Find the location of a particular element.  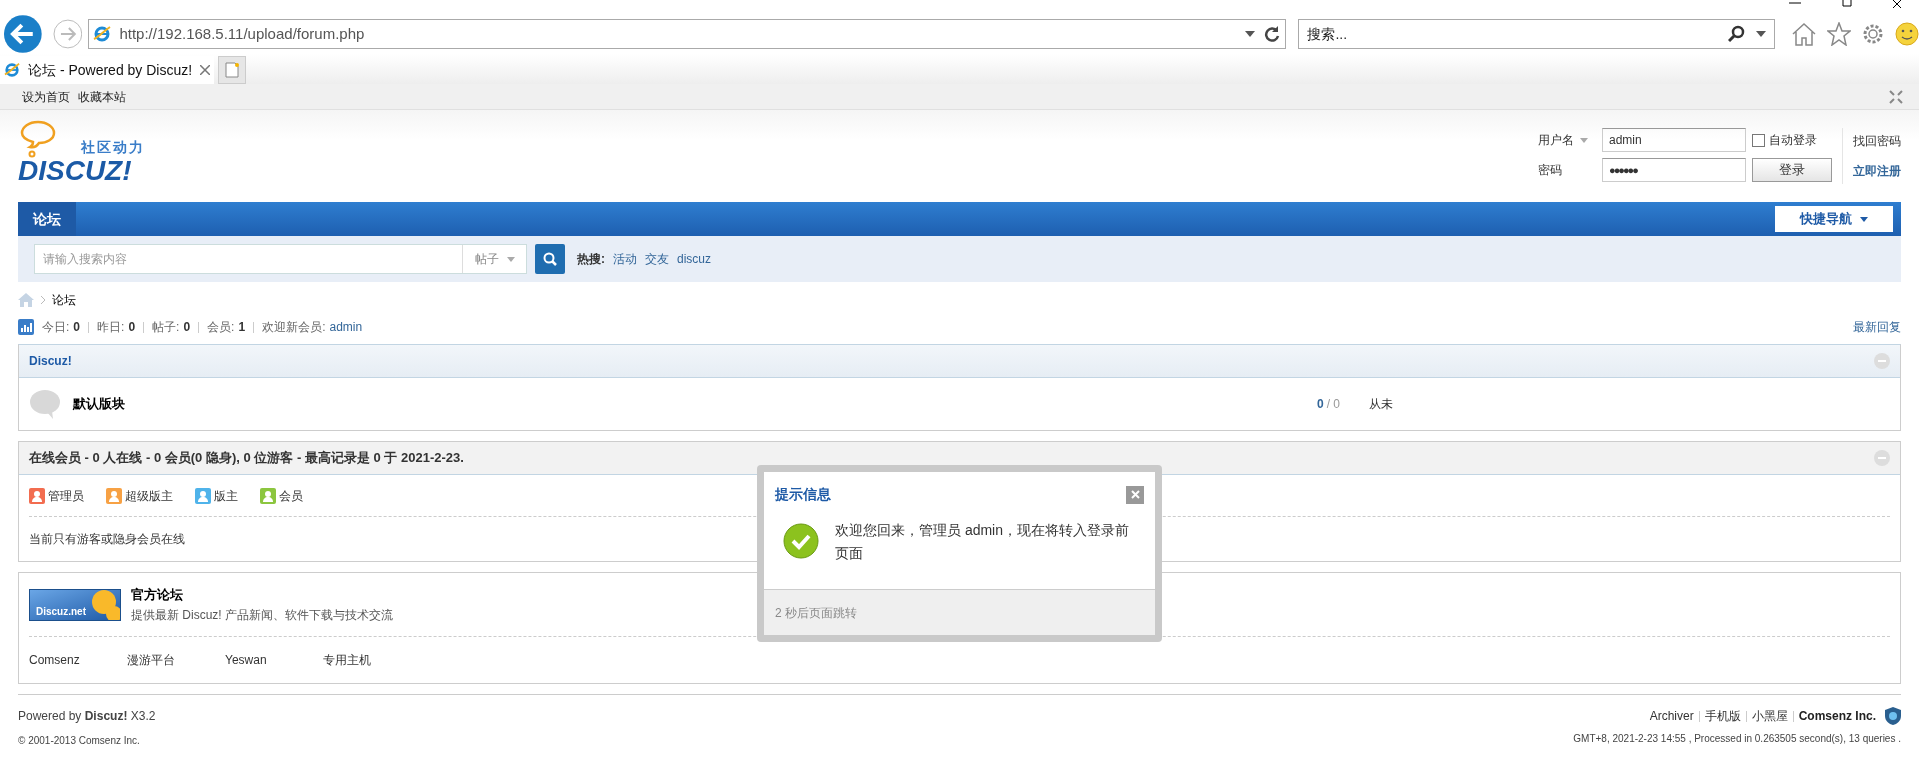

favorites-link: 设为首页 is located at coordinates (46, 96).